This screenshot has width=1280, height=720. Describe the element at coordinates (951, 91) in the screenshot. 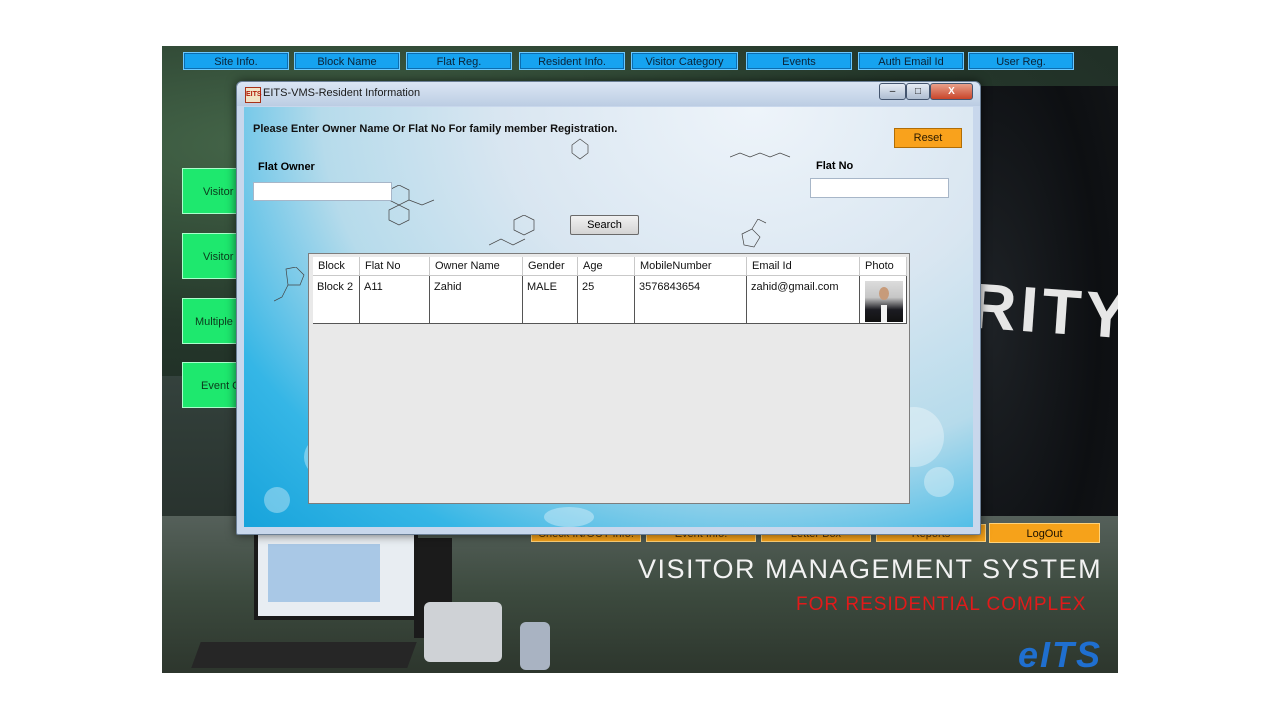

I see `close-button: X` at that location.